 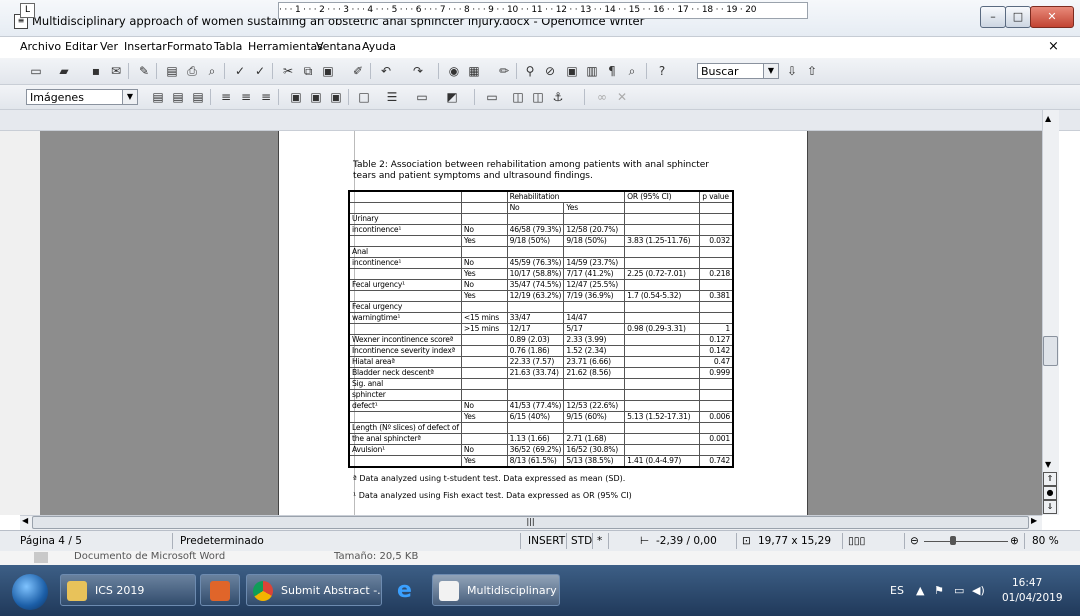 I want to click on menu-ventana: Ventana, so click(x=338, y=46).